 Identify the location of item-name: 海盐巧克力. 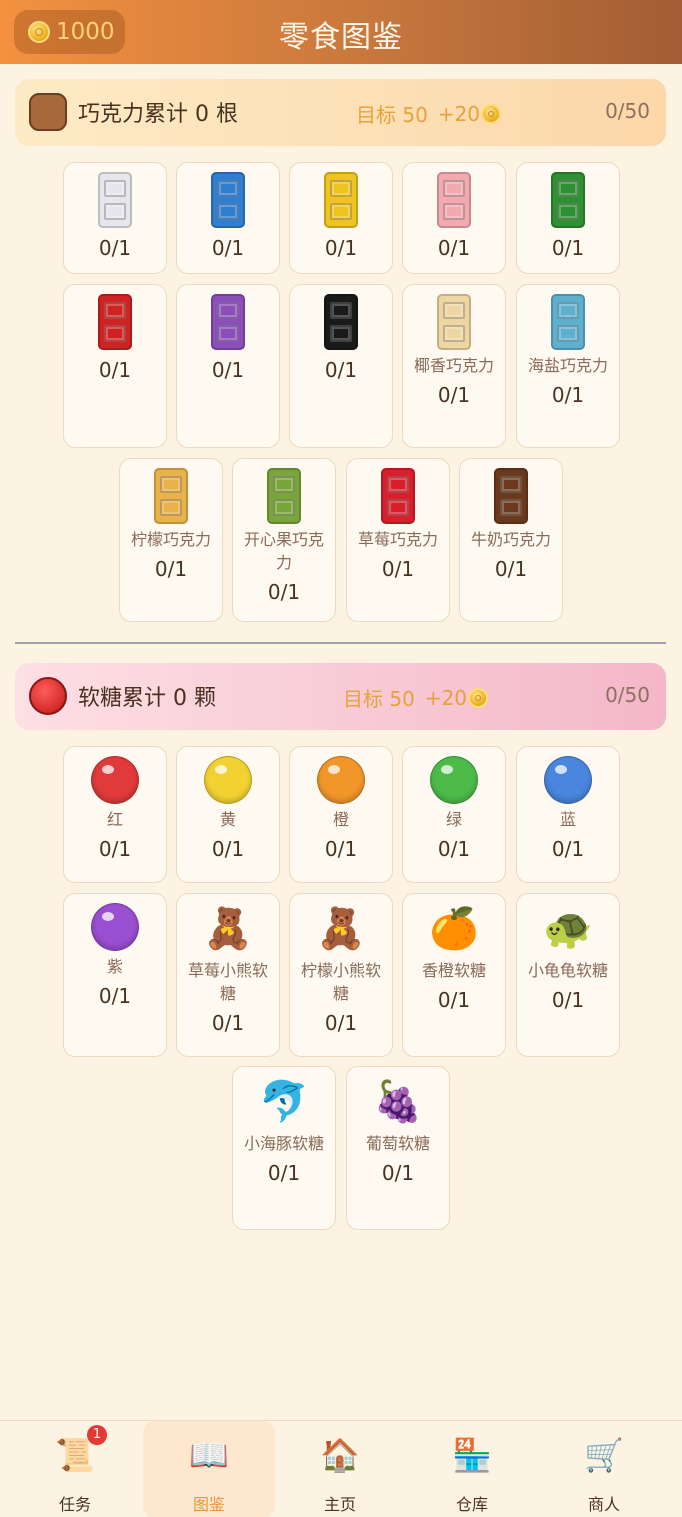
(568, 365).